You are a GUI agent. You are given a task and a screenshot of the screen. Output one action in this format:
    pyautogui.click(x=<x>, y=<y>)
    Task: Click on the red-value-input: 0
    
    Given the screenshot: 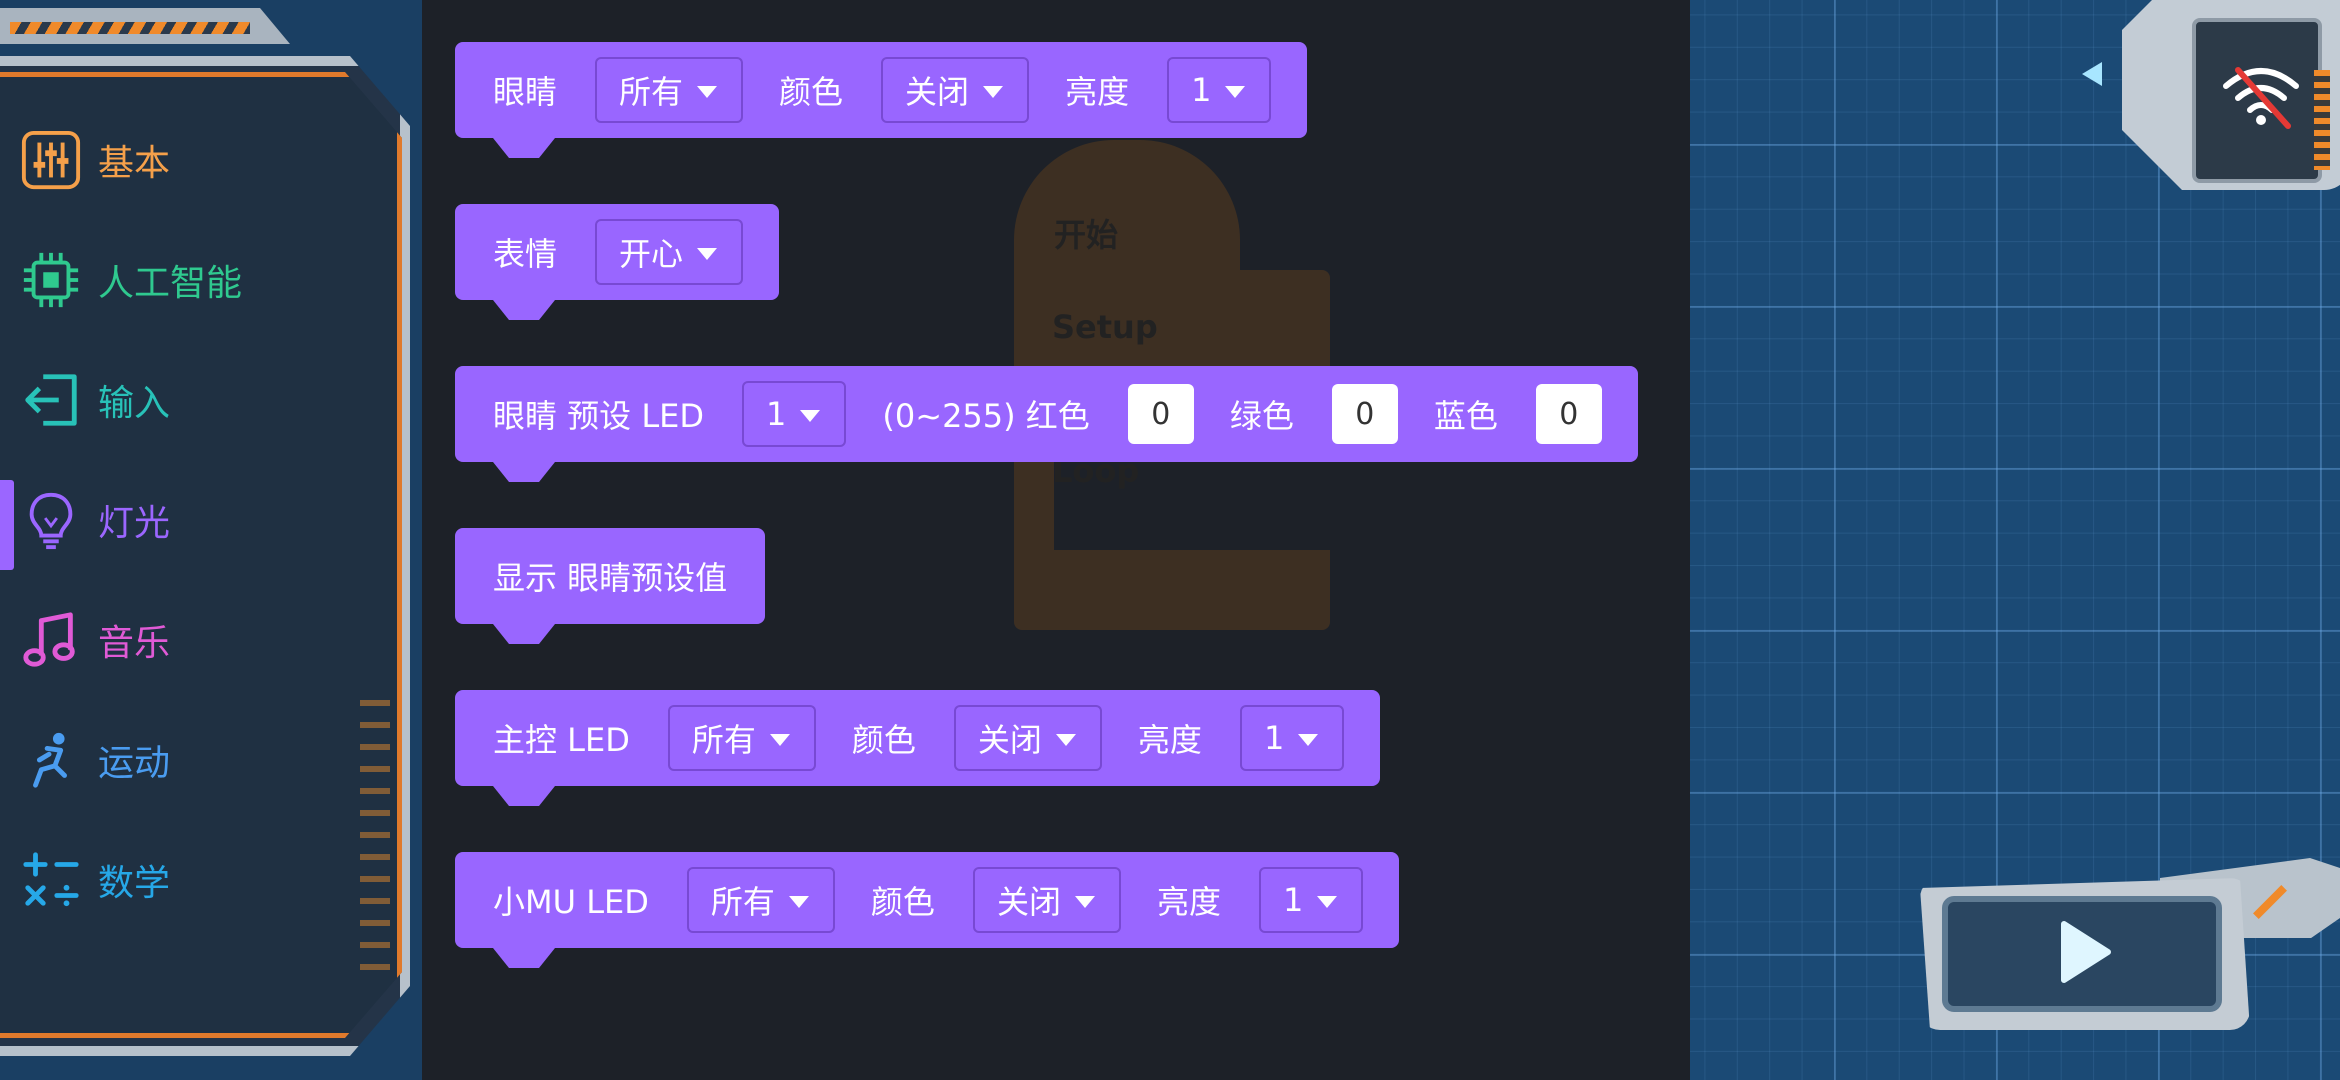 What is the action you would take?
    pyautogui.click(x=1160, y=414)
    